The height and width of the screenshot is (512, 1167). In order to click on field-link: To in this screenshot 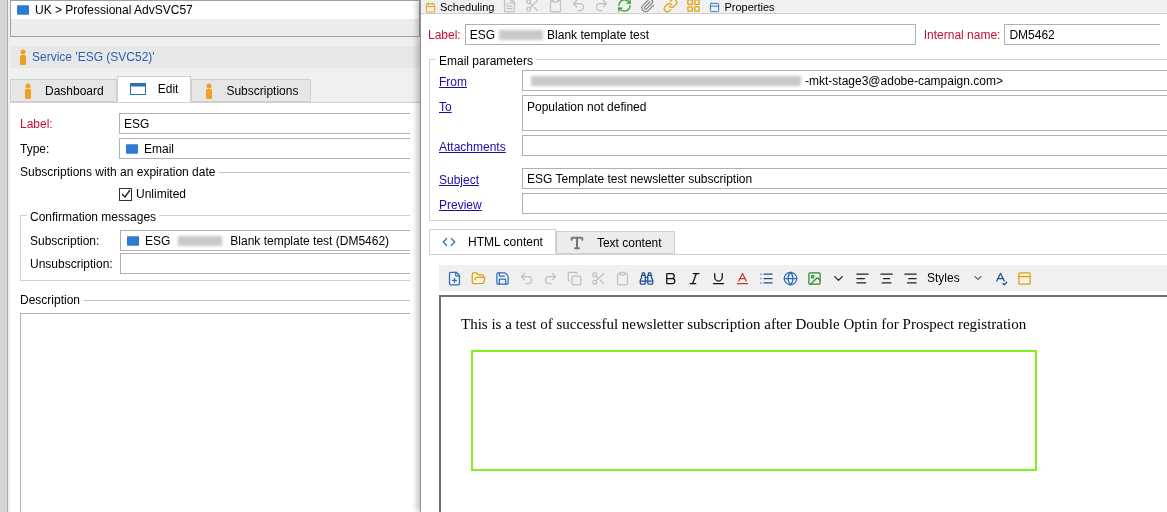, I will do `click(480, 107)`.